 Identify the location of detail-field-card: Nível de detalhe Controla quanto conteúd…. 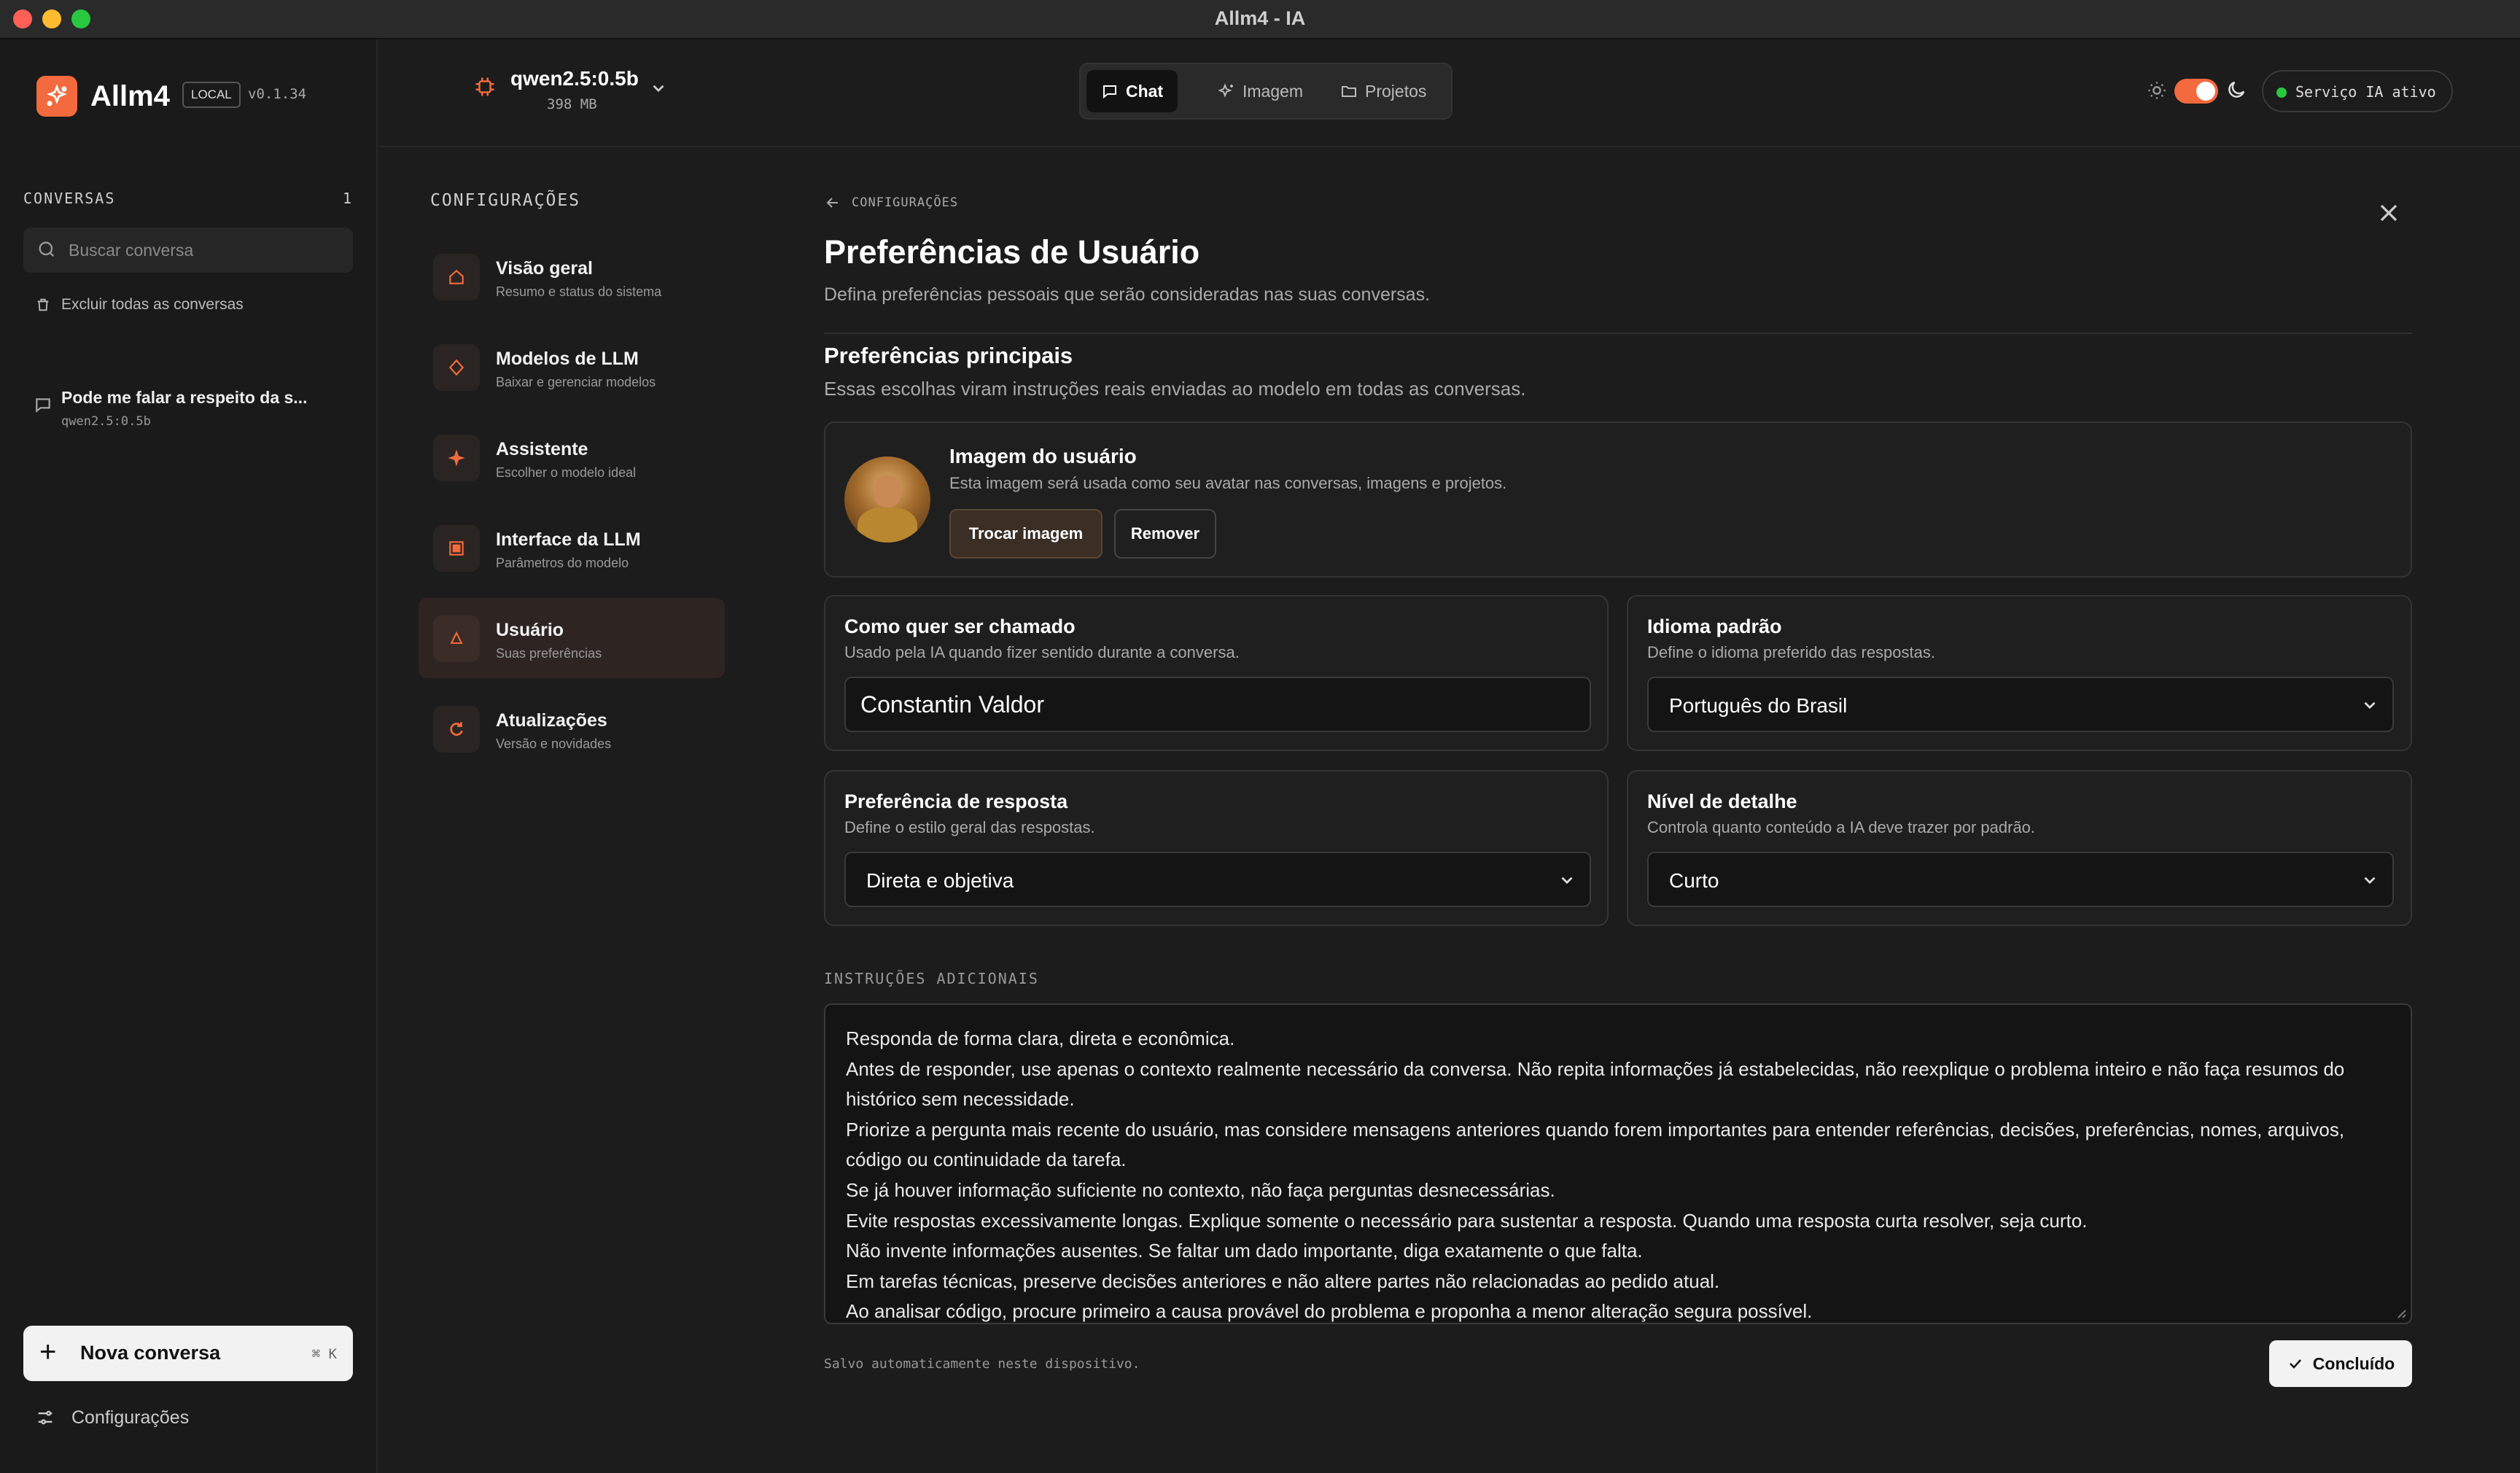
(2019, 848).